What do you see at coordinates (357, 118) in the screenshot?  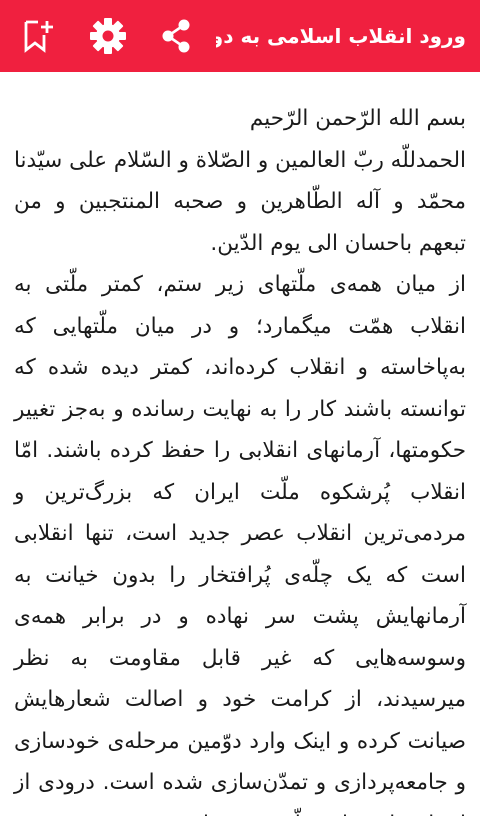 I see `article-opening: بسم الله الرّحمن الرّحیم` at bounding box center [357, 118].